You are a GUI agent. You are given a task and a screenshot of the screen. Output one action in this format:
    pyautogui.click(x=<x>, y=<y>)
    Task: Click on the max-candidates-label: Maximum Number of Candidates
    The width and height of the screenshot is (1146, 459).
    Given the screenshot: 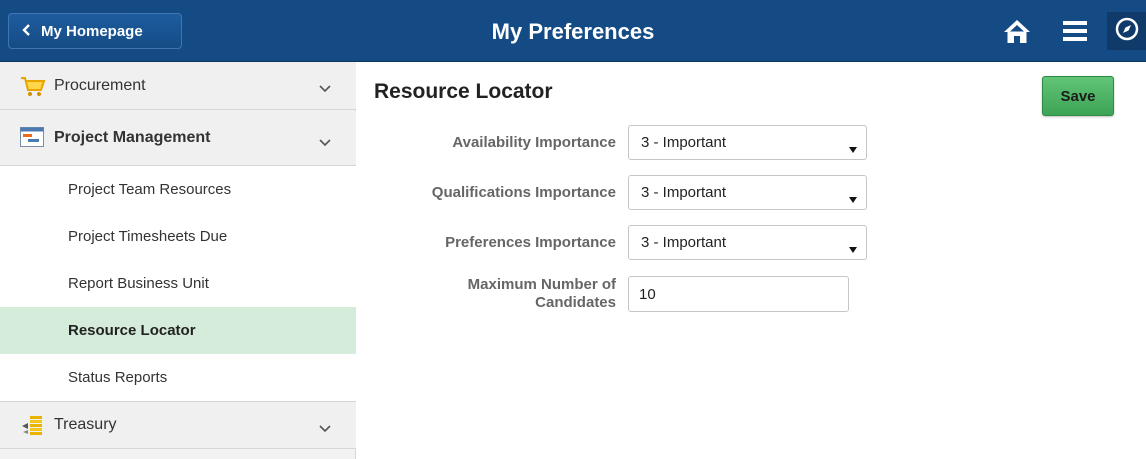 What is the action you would take?
    pyautogui.click(x=466, y=294)
    